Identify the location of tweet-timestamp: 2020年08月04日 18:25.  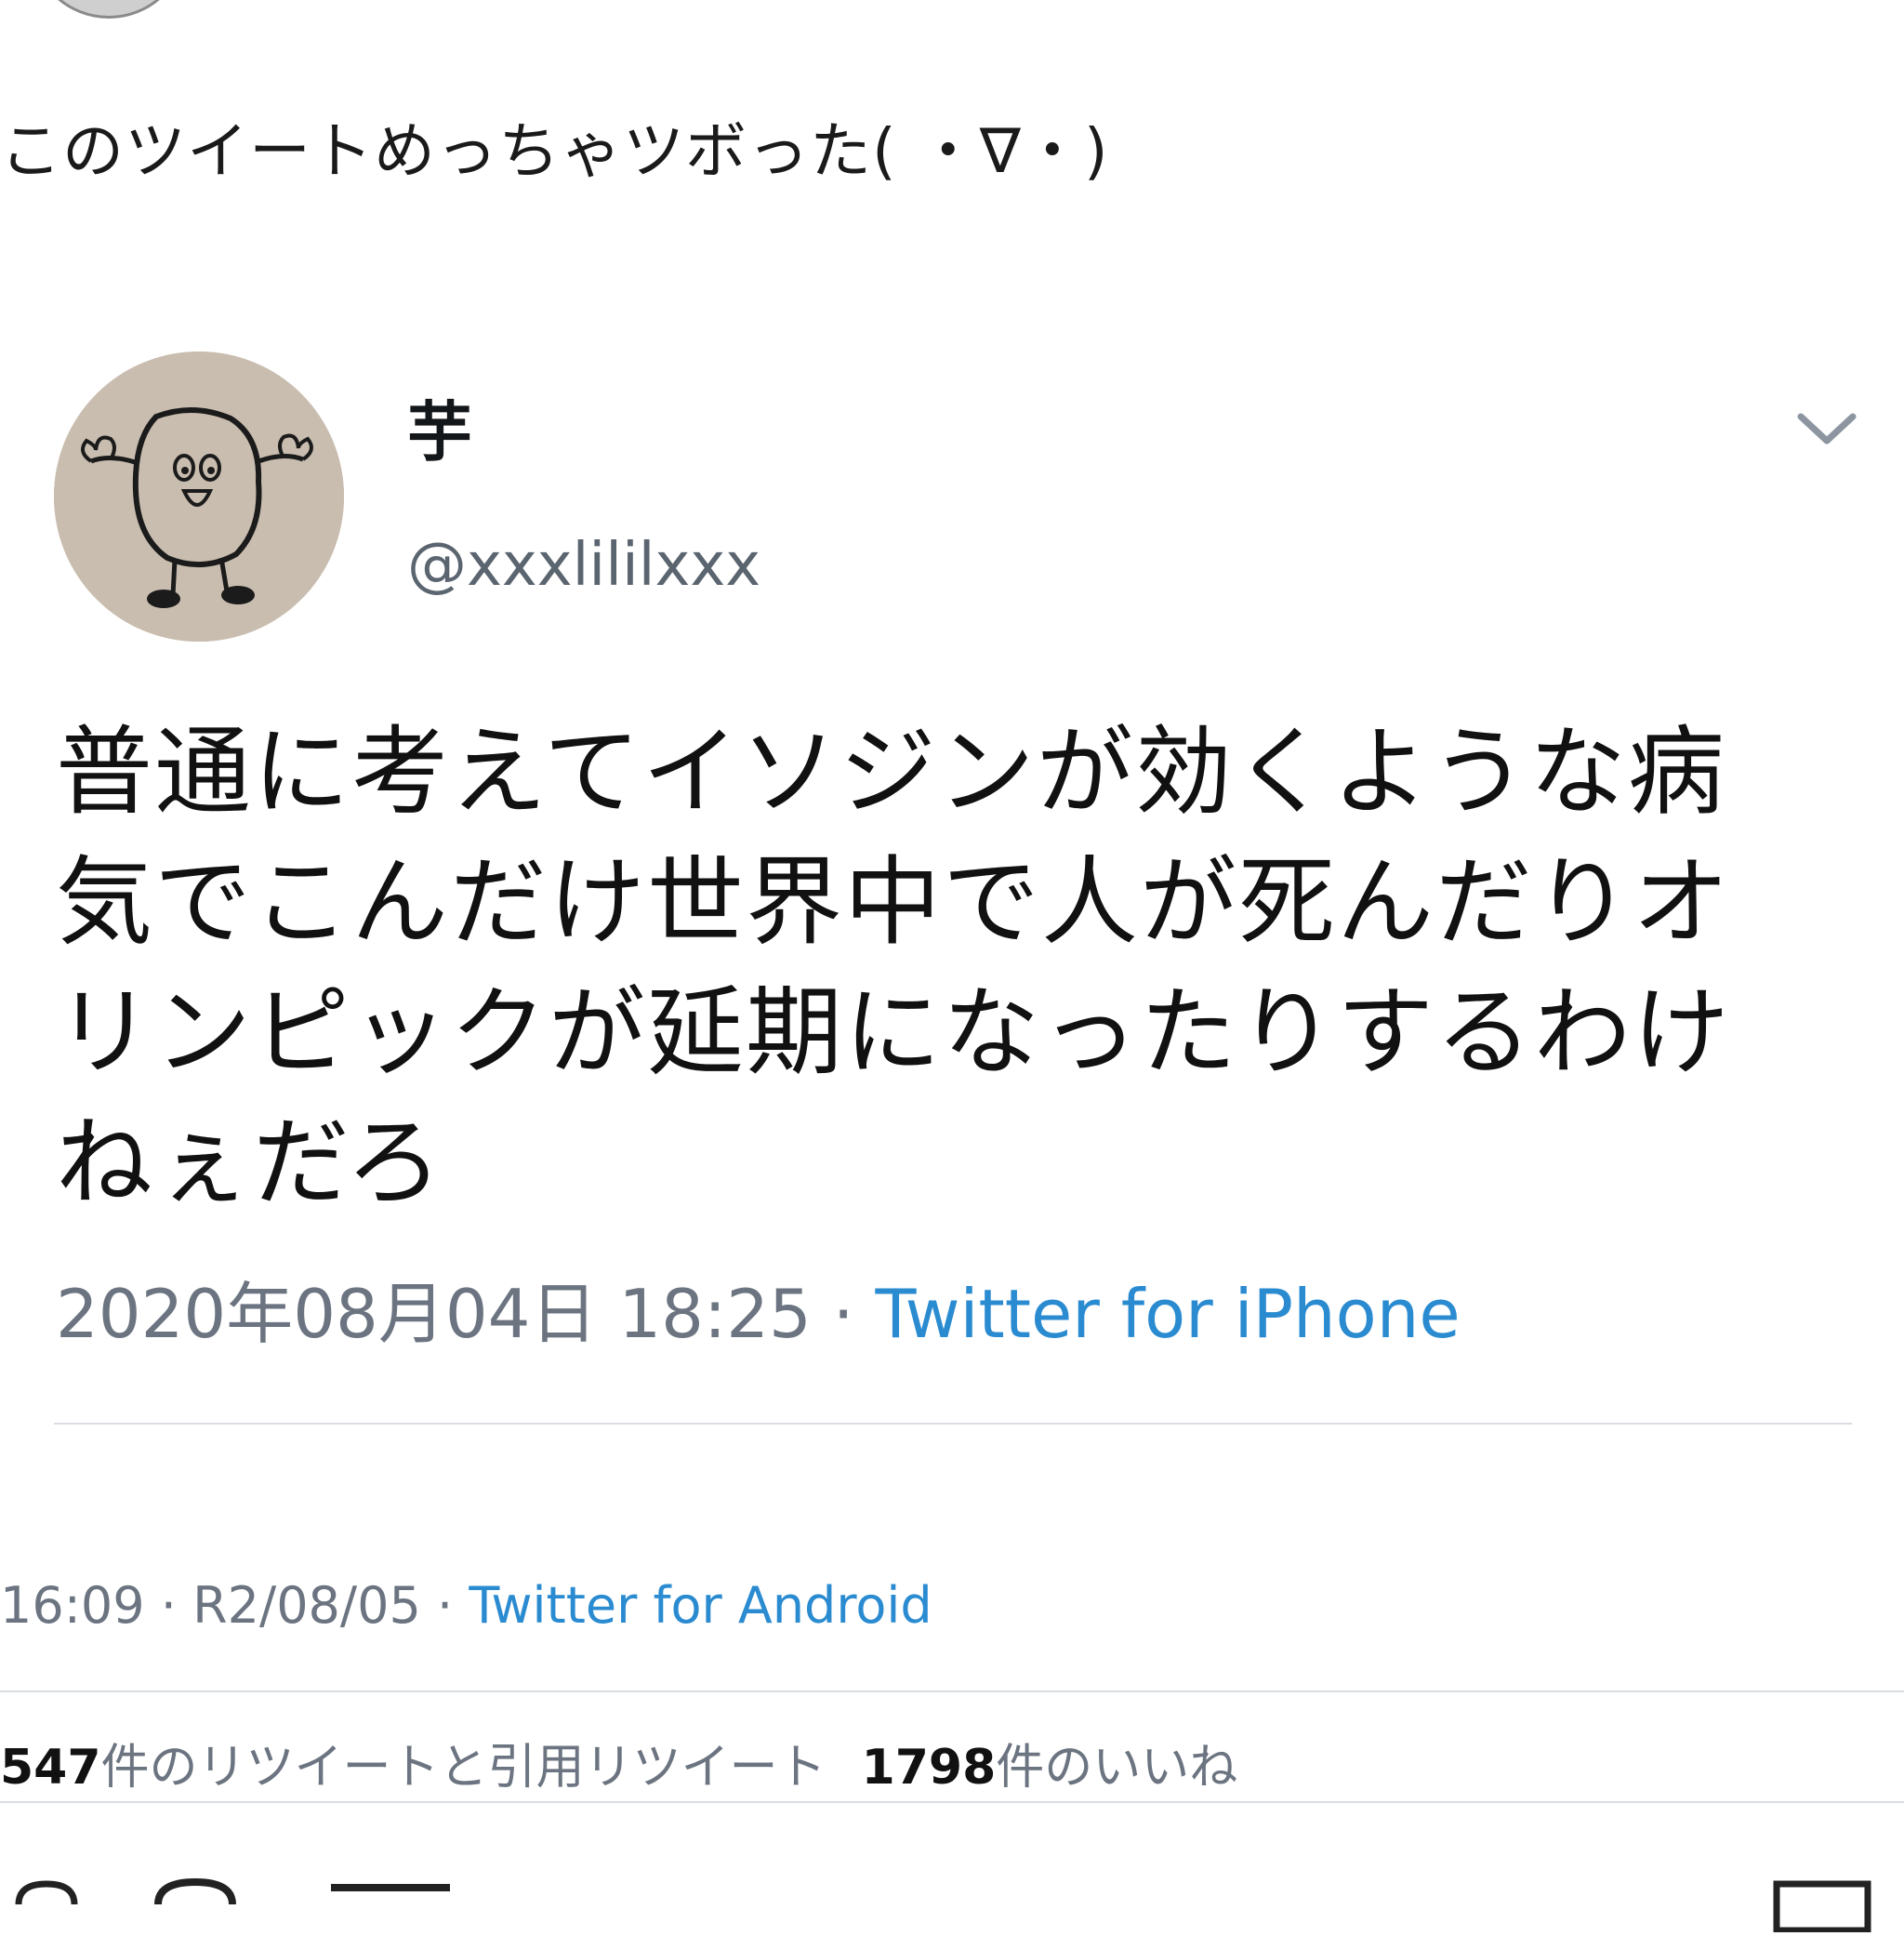
(434, 1314).